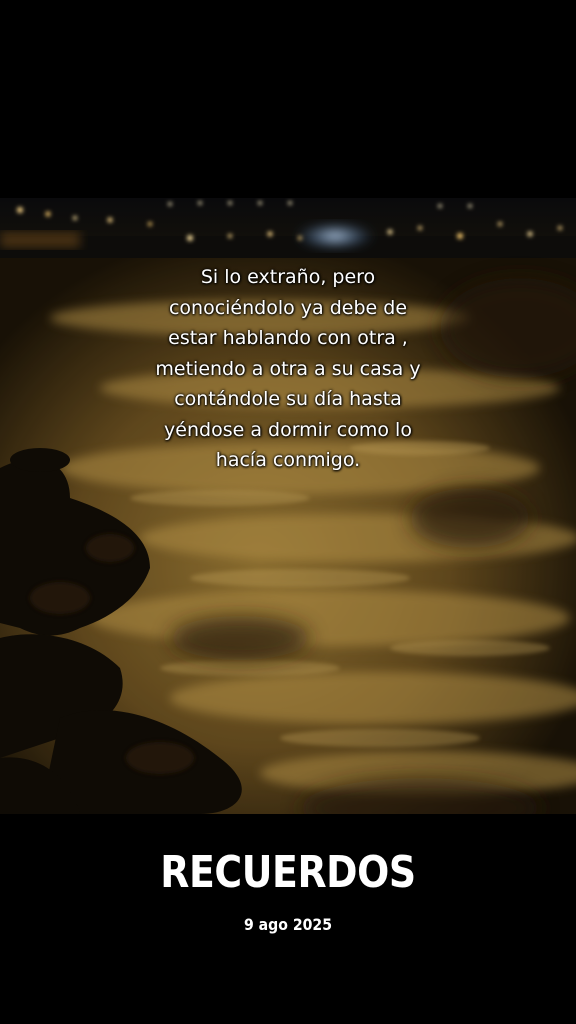  What do you see at coordinates (288, 338) in the screenshot?
I see `caption-line: estar hablando con otra ,` at bounding box center [288, 338].